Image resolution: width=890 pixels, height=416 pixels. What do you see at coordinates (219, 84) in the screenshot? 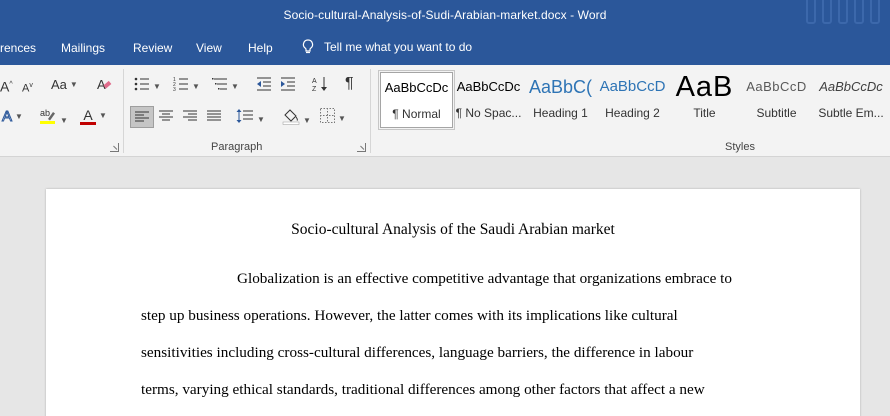
I see `multilevel-list-icon` at bounding box center [219, 84].